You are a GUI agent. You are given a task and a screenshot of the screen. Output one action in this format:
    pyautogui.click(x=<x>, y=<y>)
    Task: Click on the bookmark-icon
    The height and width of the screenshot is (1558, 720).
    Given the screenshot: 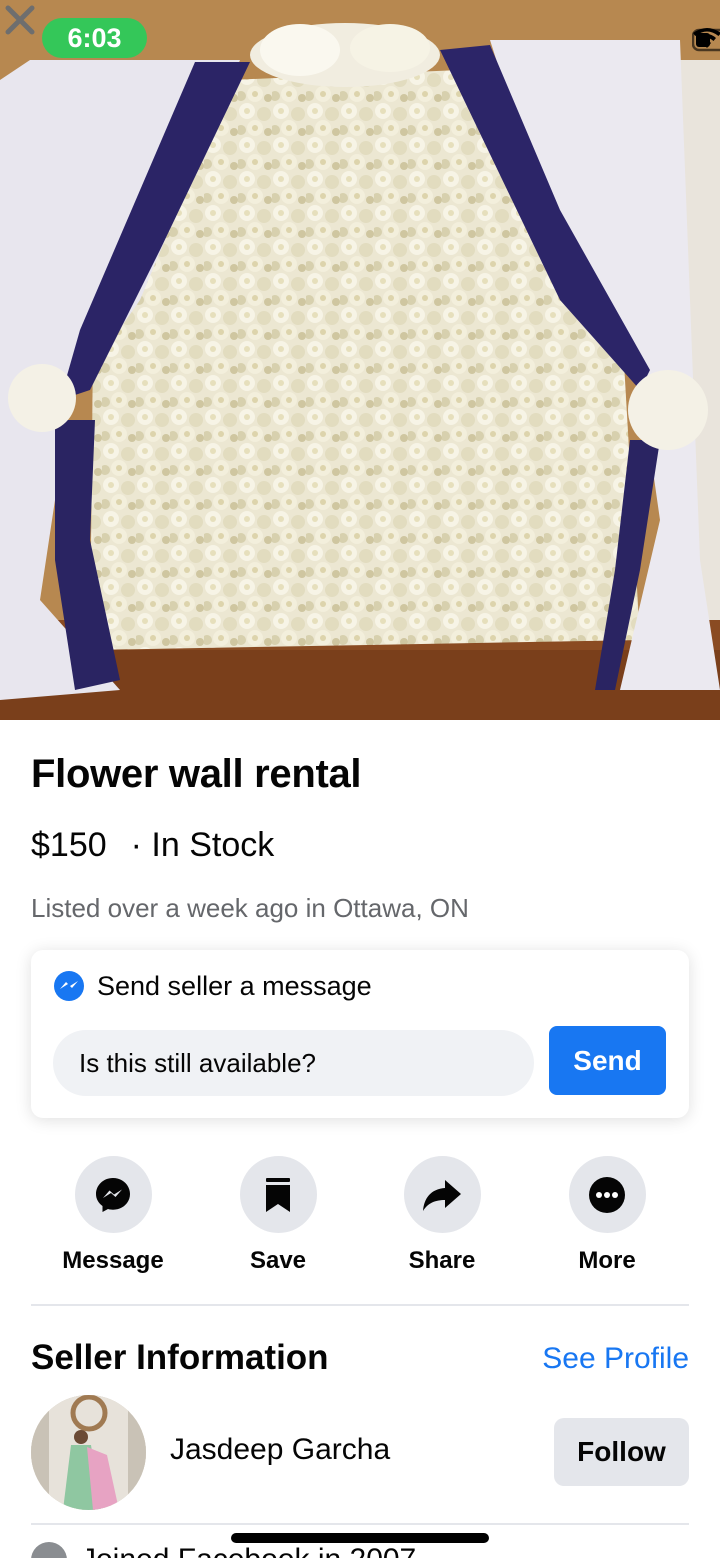 What is the action you would take?
    pyautogui.click(x=278, y=1194)
    